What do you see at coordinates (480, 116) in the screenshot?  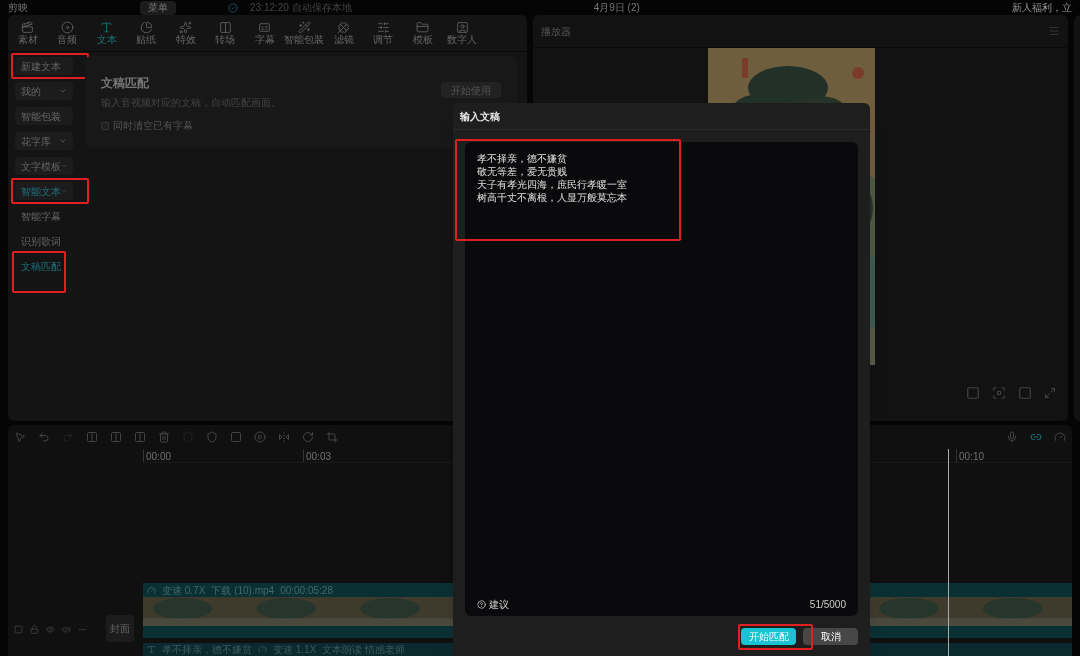 I see `dialog-title: 输入文稿` at bounding box center [480, 116].